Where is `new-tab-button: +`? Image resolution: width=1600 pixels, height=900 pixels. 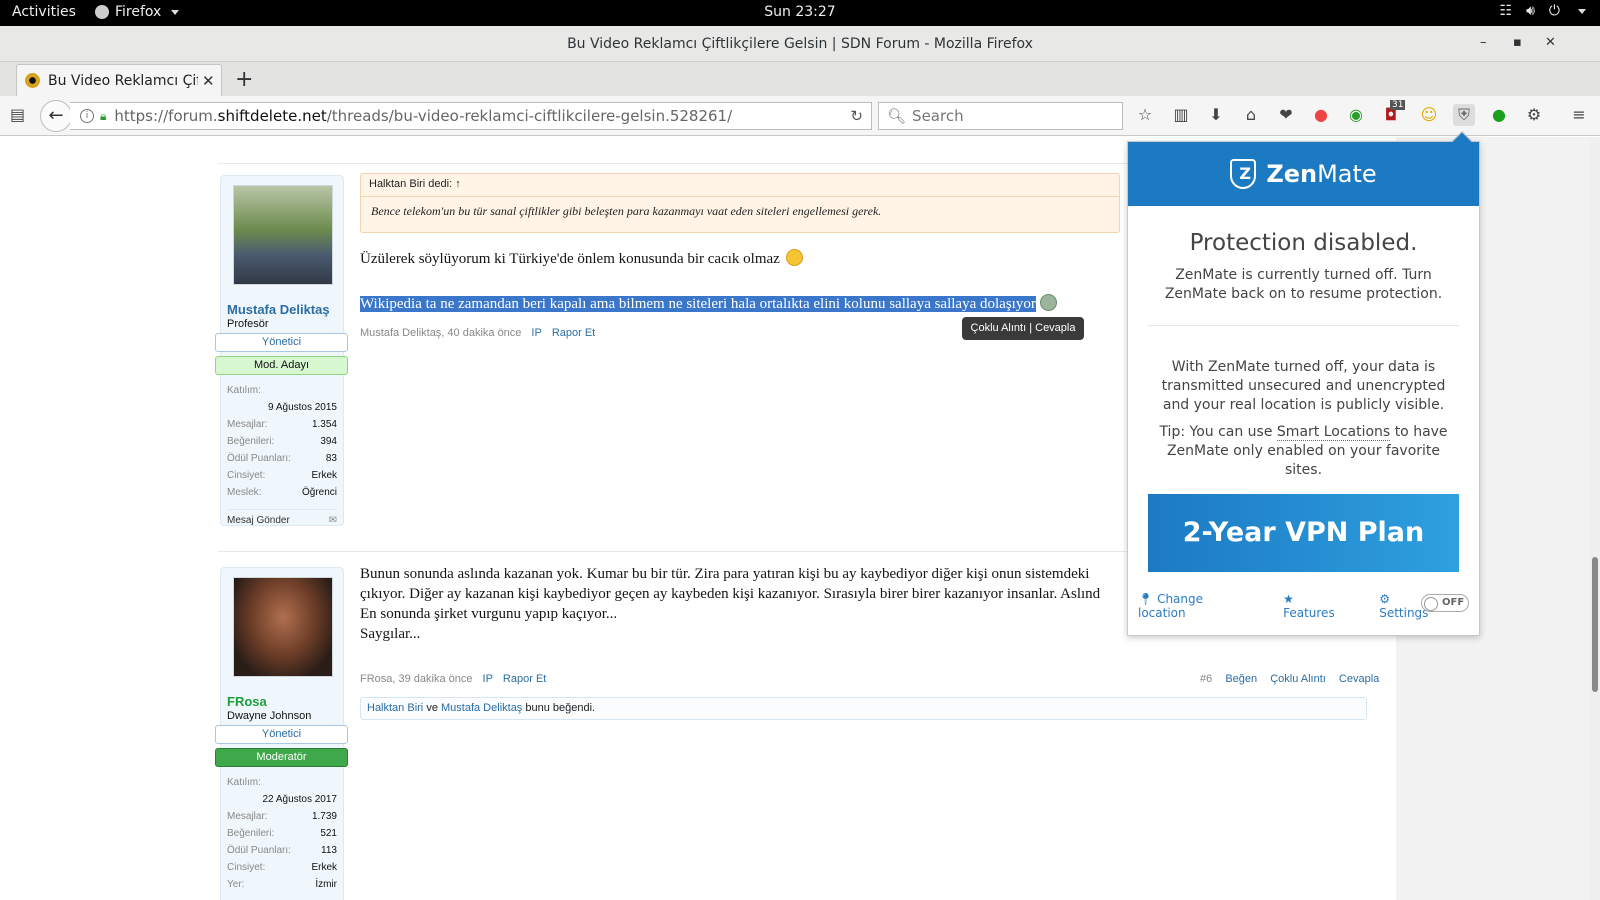
new-tab-button: + is located at coordinates (244, 79).